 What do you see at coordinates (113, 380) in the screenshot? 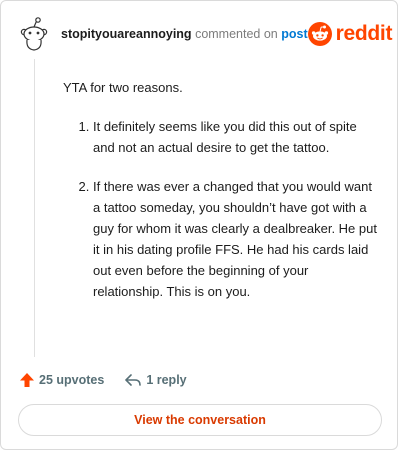
I see `comment-footer: 25 upvotes 1 reply` at bounding box center [113, 380].